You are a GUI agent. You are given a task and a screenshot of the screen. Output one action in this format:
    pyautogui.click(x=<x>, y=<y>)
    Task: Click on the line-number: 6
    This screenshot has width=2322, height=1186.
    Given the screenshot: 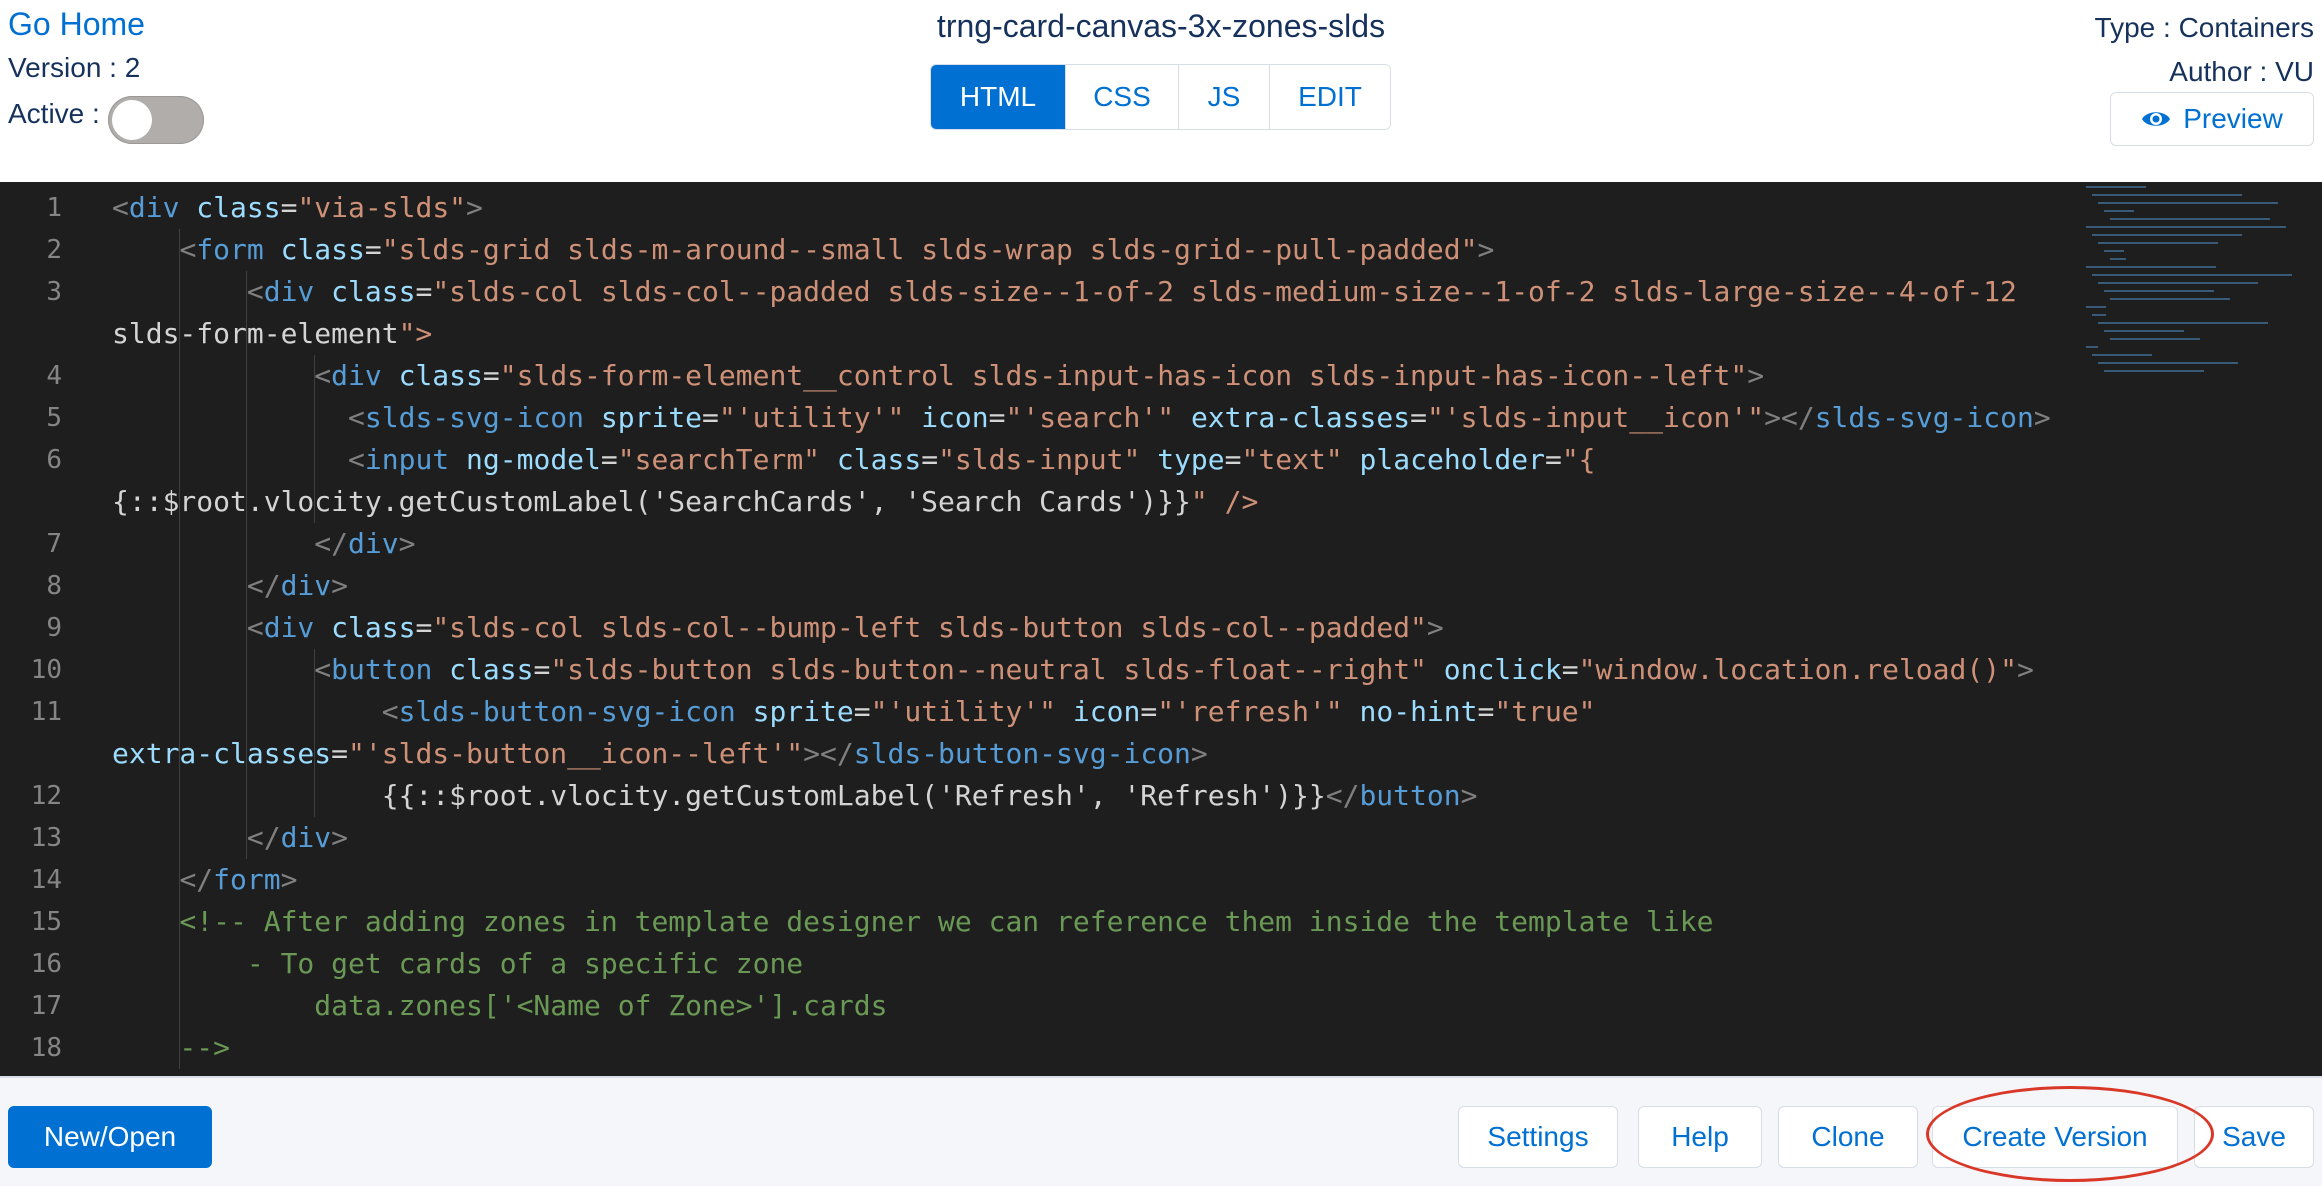 What is the action you would take?
    pyautogui.click(x=54, y=460)
    